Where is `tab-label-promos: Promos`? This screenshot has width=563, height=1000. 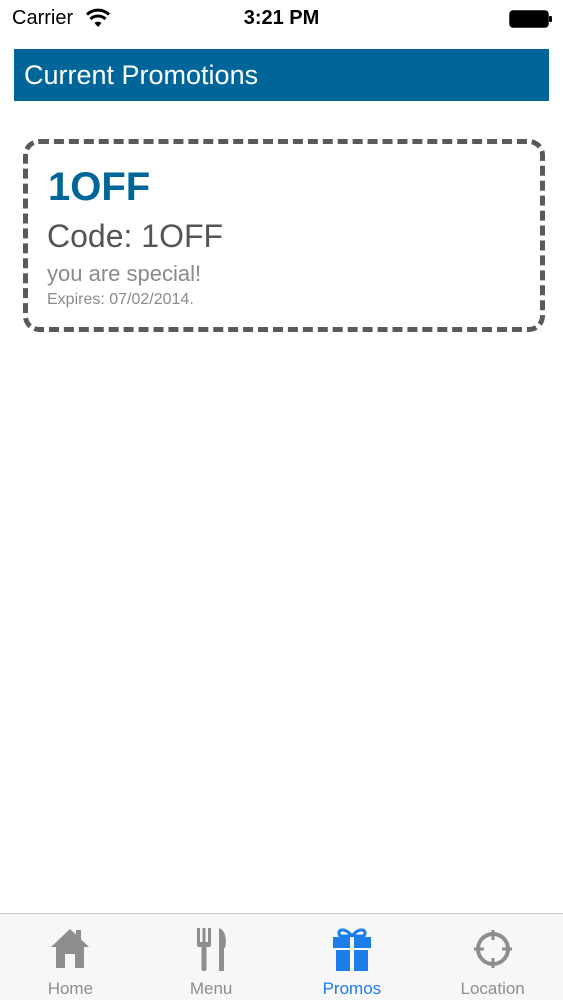
tab-label-promos: Promos is located at coordinates (352, 988).